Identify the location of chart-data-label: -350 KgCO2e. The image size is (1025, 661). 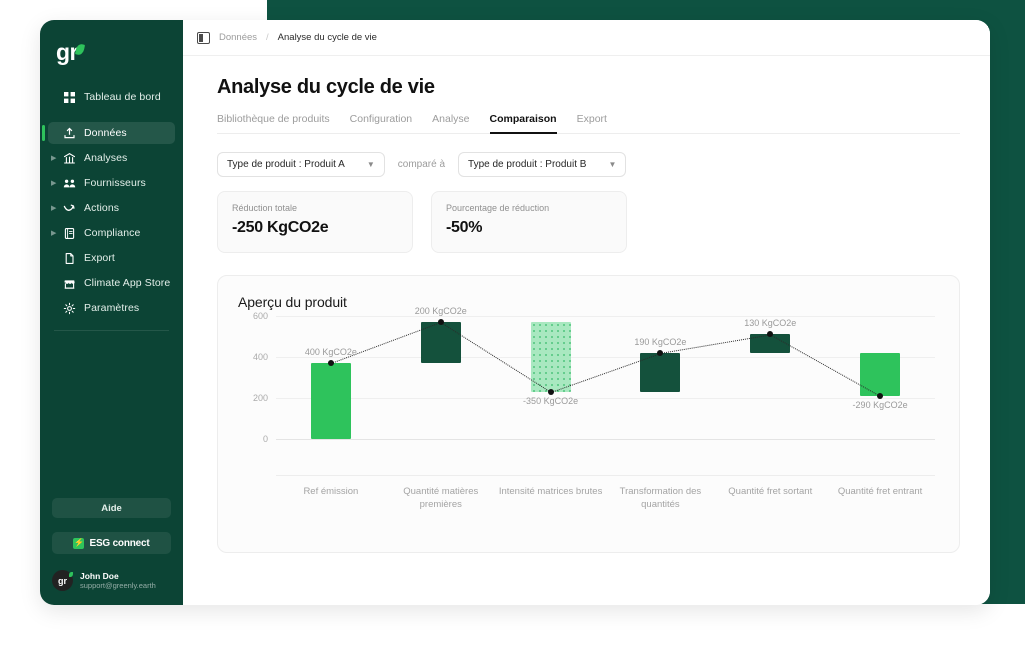
(551, 400).